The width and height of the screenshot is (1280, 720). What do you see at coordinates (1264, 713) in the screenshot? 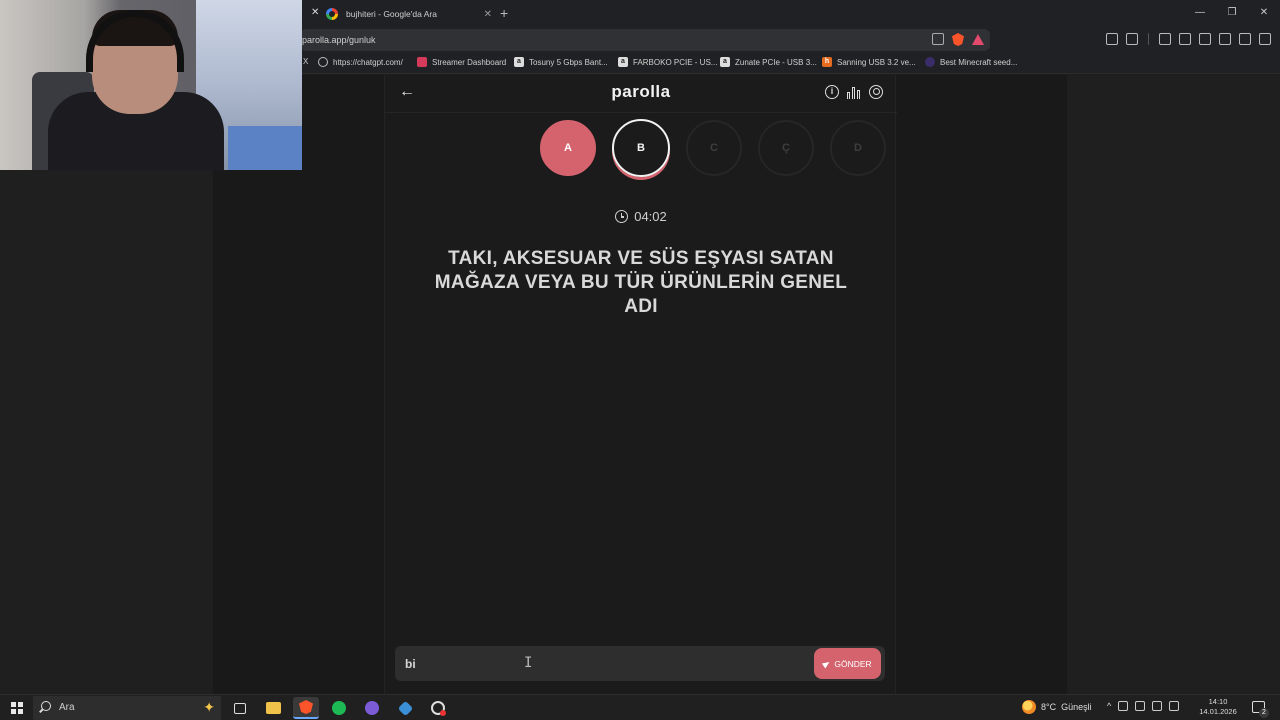
I see `notification-badge: 2` at bounding box center [1264, 713].